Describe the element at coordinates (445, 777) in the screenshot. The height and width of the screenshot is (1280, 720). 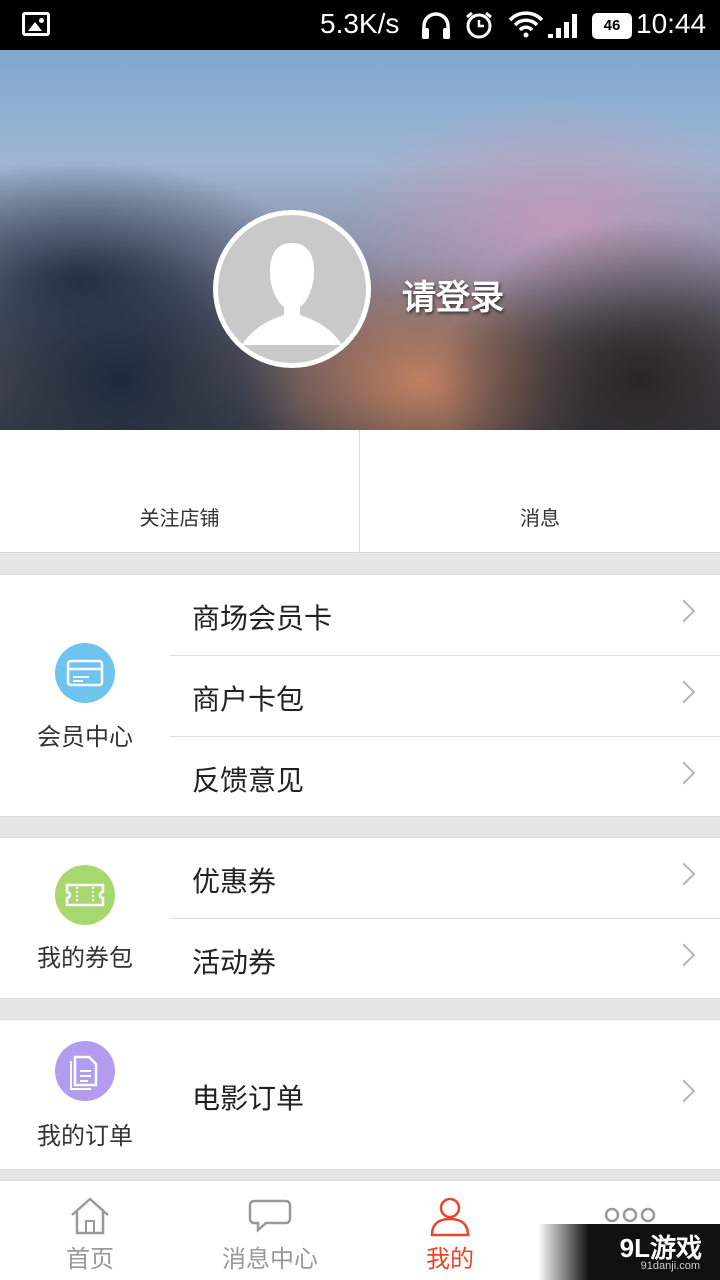
I see `list-item-feedback: 反馈意见` at that location.